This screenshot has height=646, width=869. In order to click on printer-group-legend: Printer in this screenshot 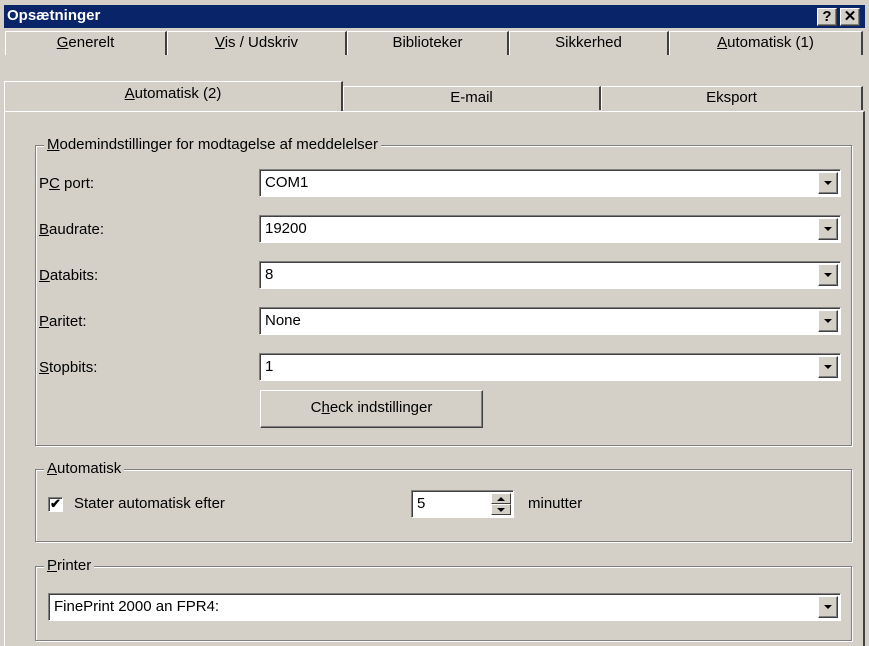, I will do `click(69, 565)`.